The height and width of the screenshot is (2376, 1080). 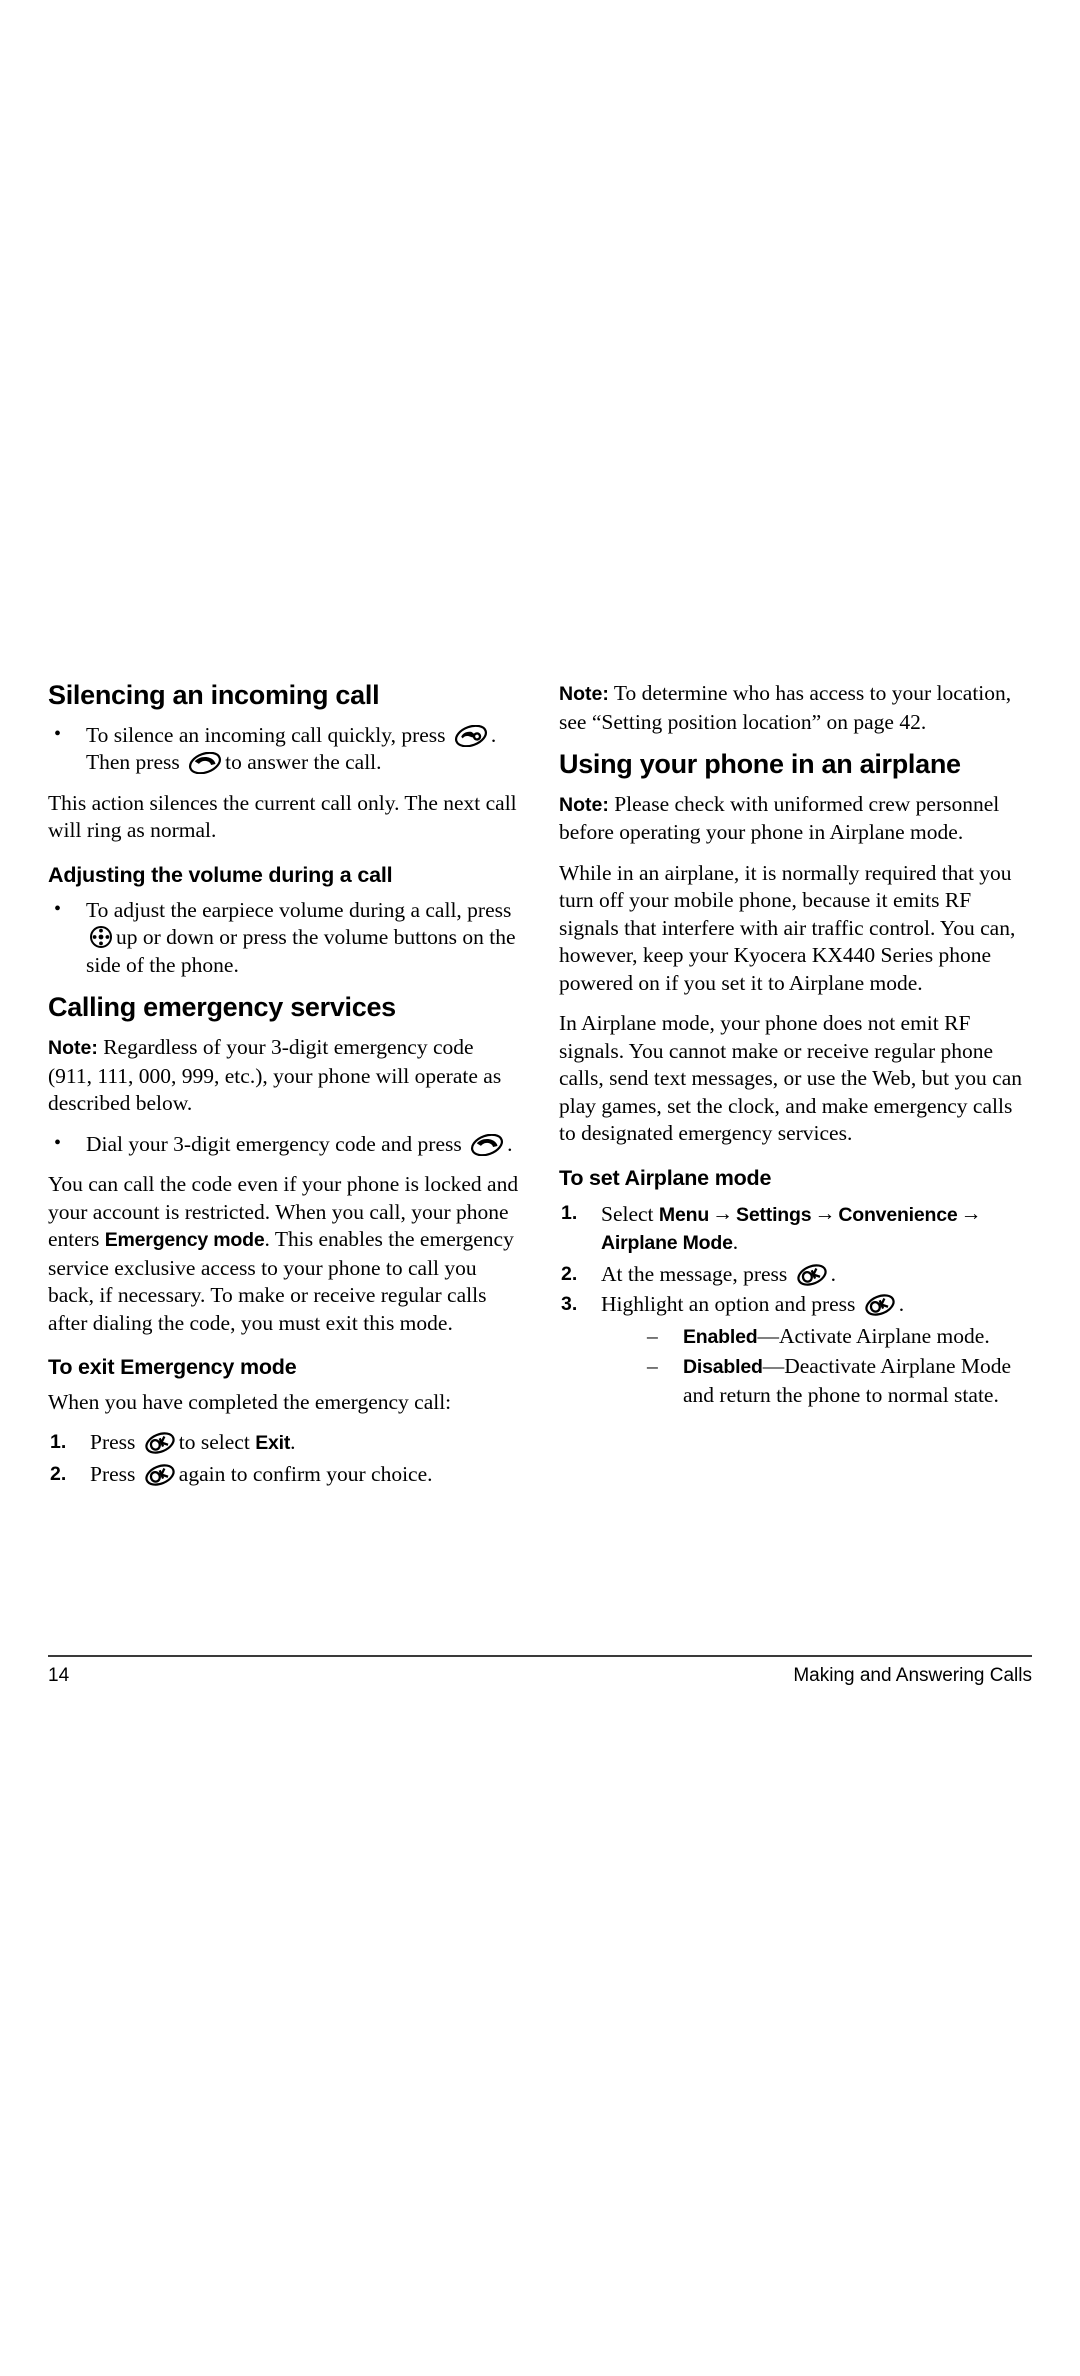 What do you see at coordinates (694, 1273) in the screenshot?
I see `step2-pre: At the message, press` at bounding box center [694, 1273].